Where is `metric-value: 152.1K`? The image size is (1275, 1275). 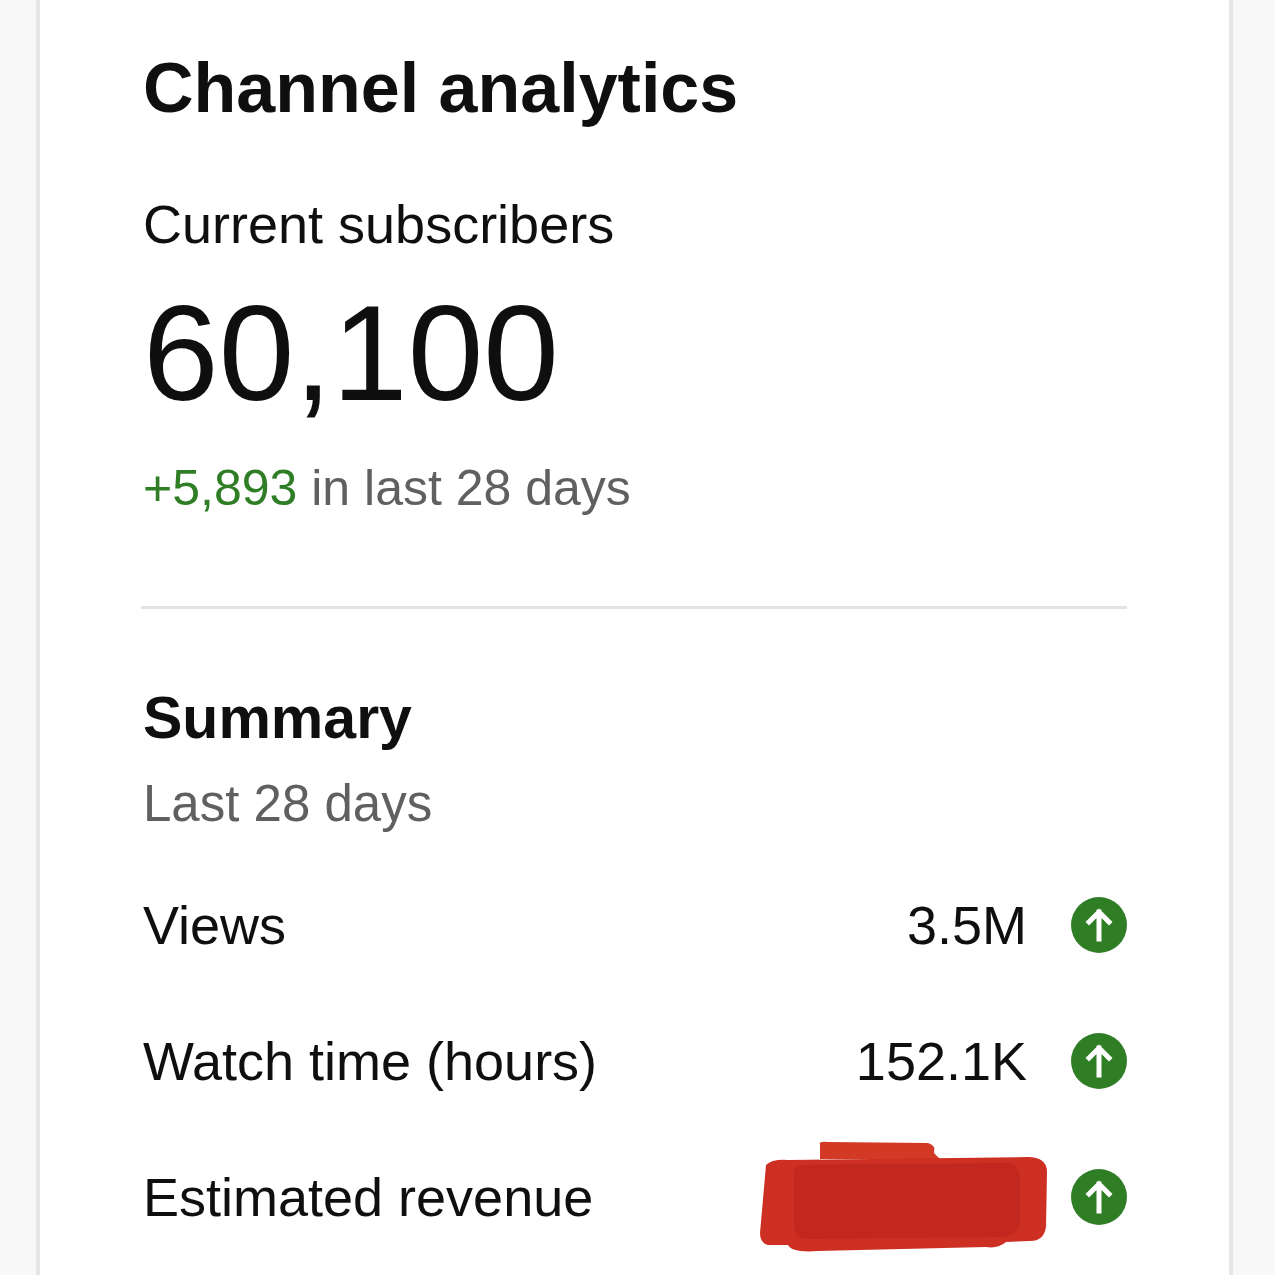
metric-value: 152.1K is located at coordinates (941, 1061).